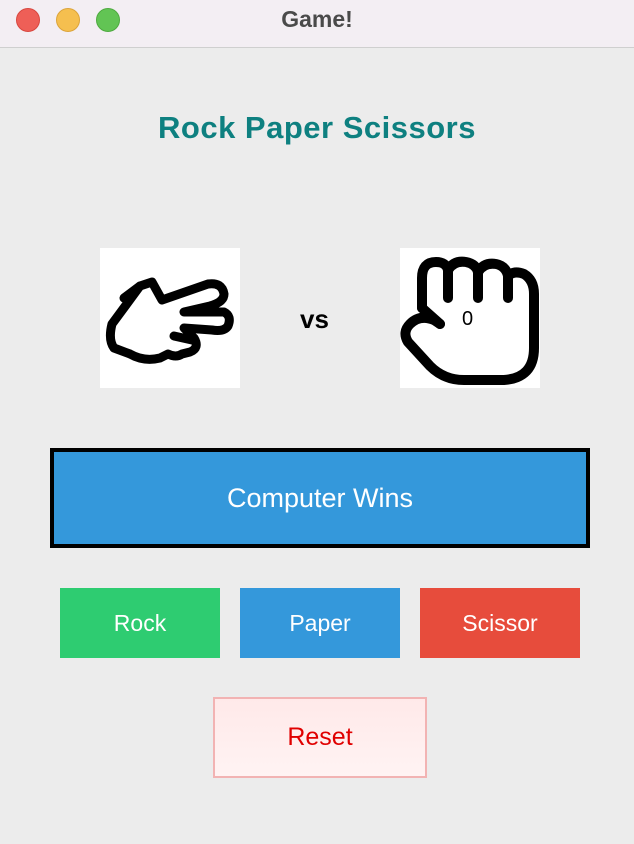 This screenshot has width=634, height=844. Describe the element at coordinates (162, 318) in the screenshot. I see `player-label: You` at that location.